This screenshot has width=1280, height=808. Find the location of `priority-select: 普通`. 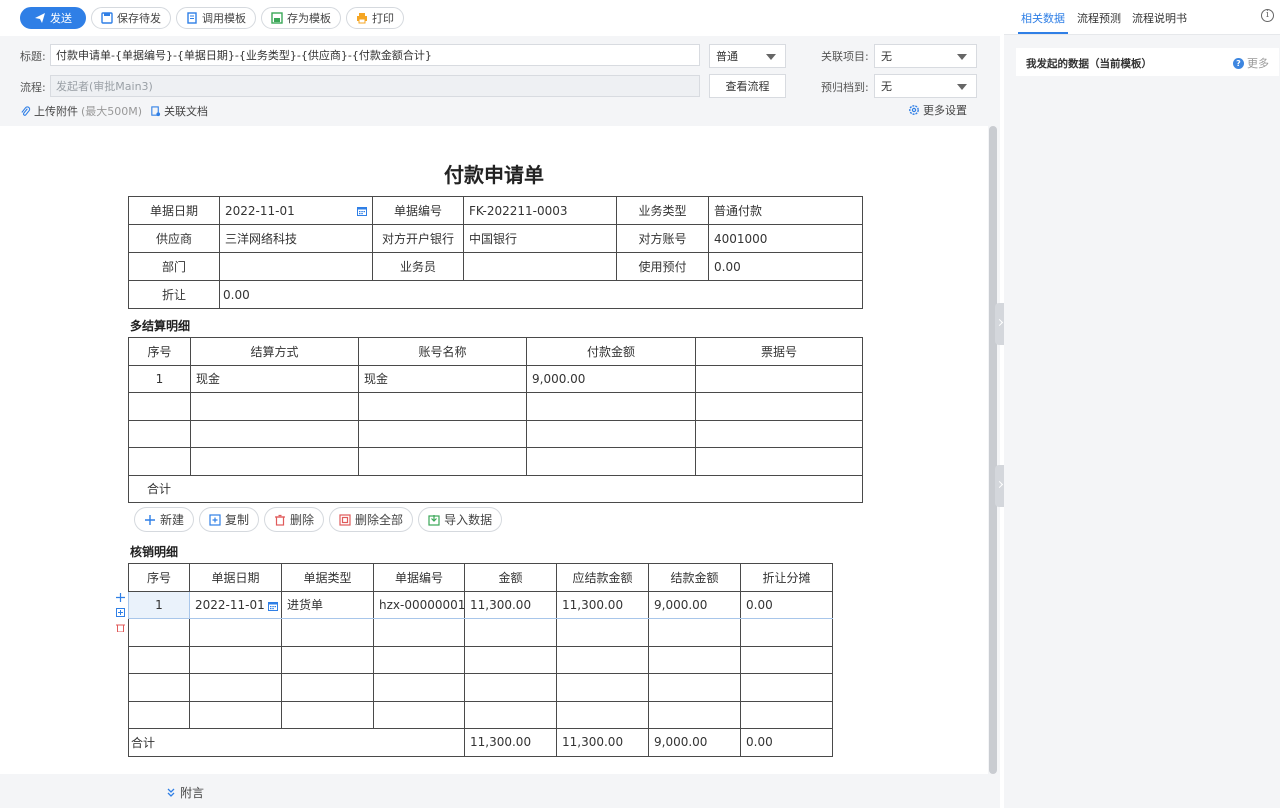

priority-select: 普通 is located at coordinates (747, 56).